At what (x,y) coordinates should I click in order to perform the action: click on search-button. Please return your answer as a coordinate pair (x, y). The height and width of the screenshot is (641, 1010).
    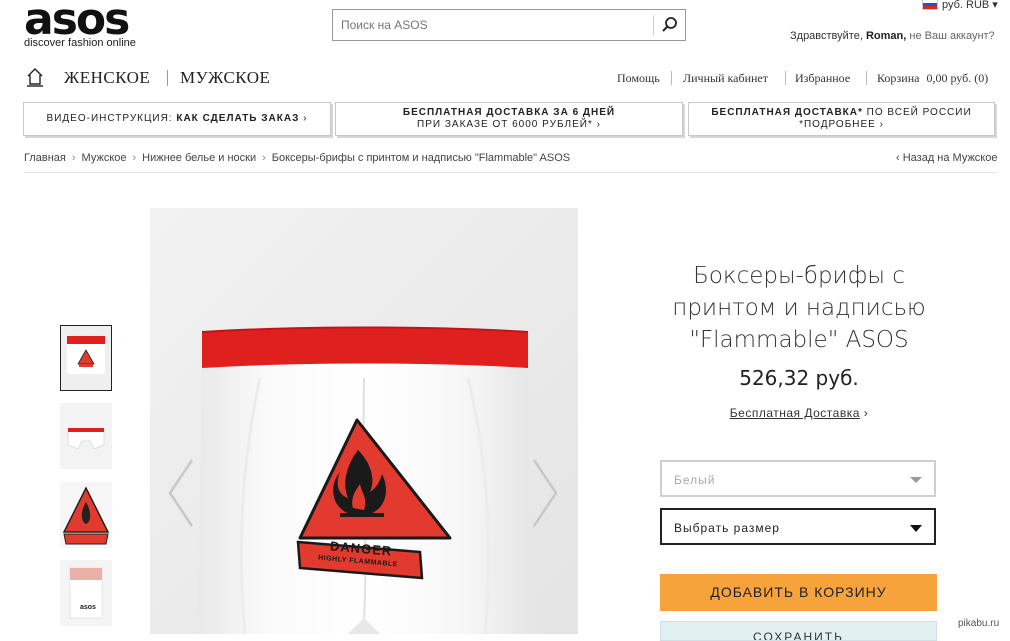
    Looking at the image, I should click on (670, 25).